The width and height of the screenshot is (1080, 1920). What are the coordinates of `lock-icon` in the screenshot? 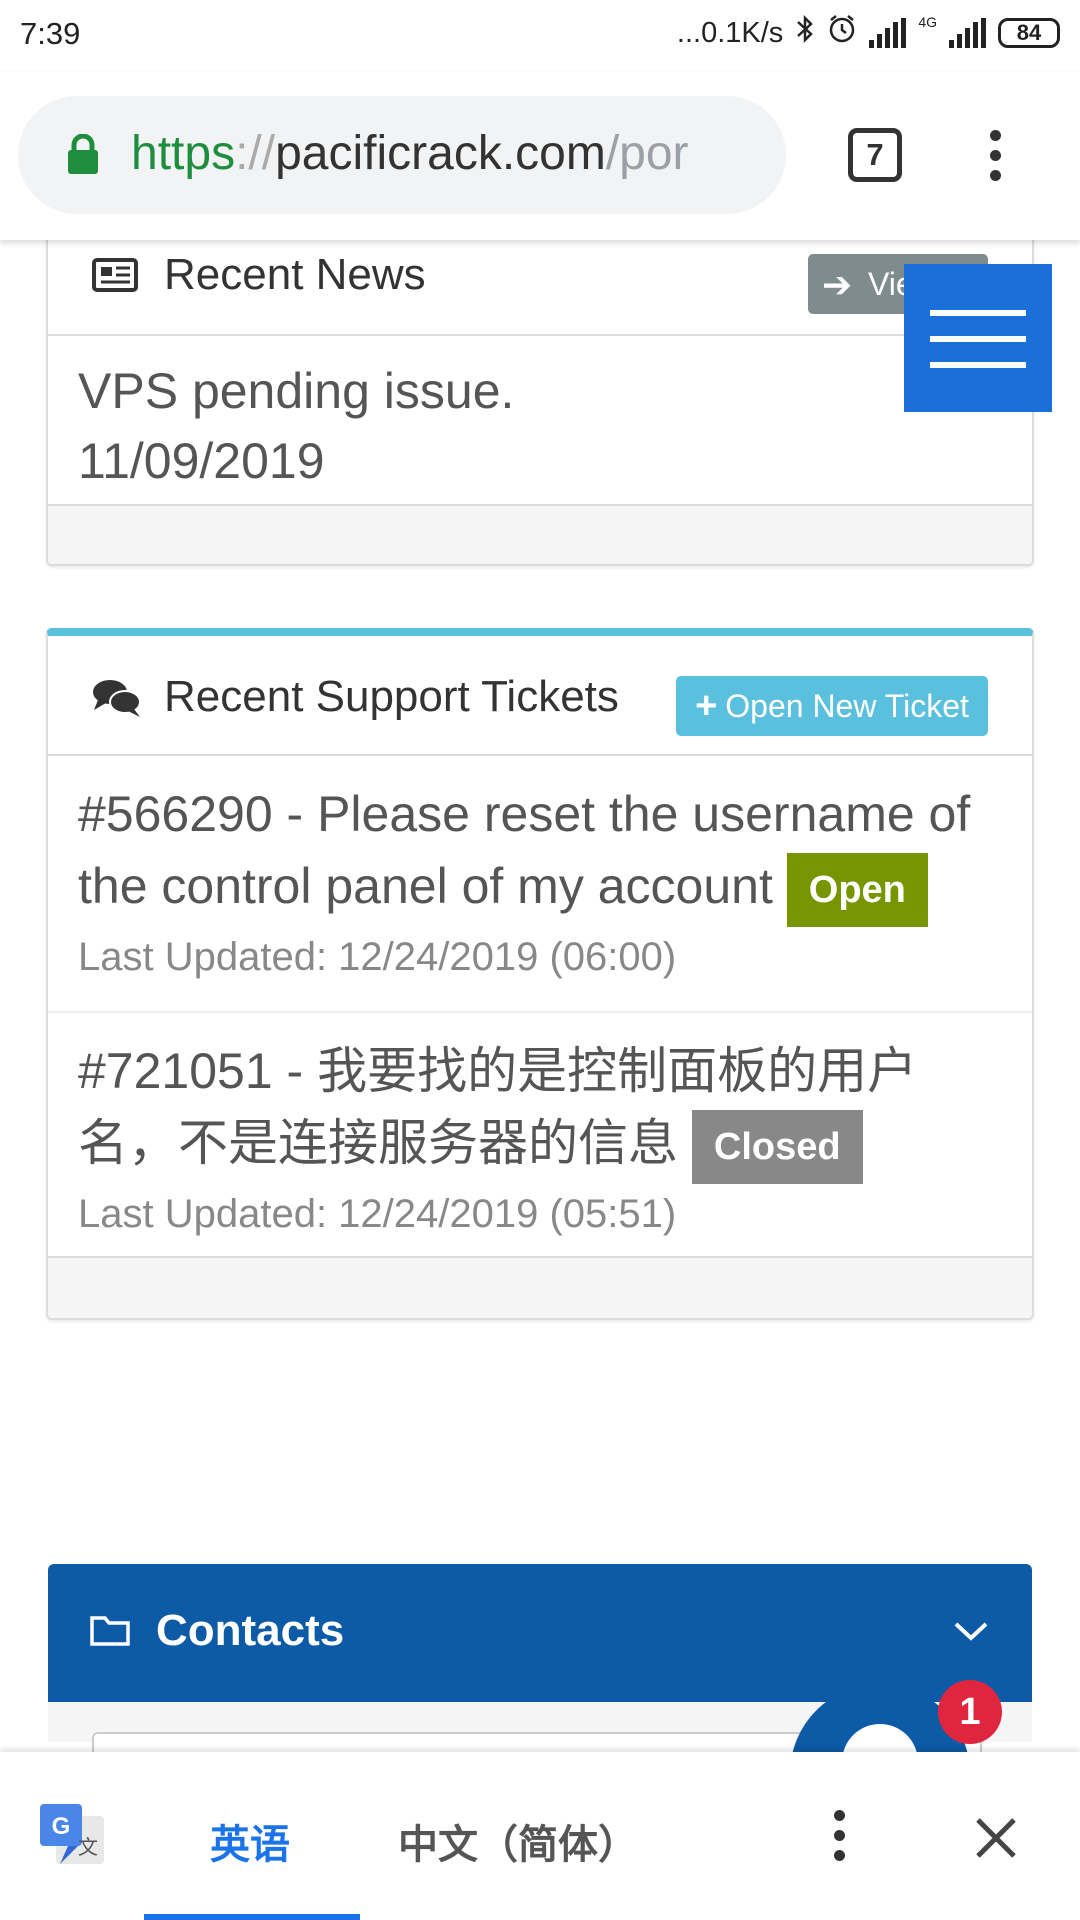 It's located at (83, 154).